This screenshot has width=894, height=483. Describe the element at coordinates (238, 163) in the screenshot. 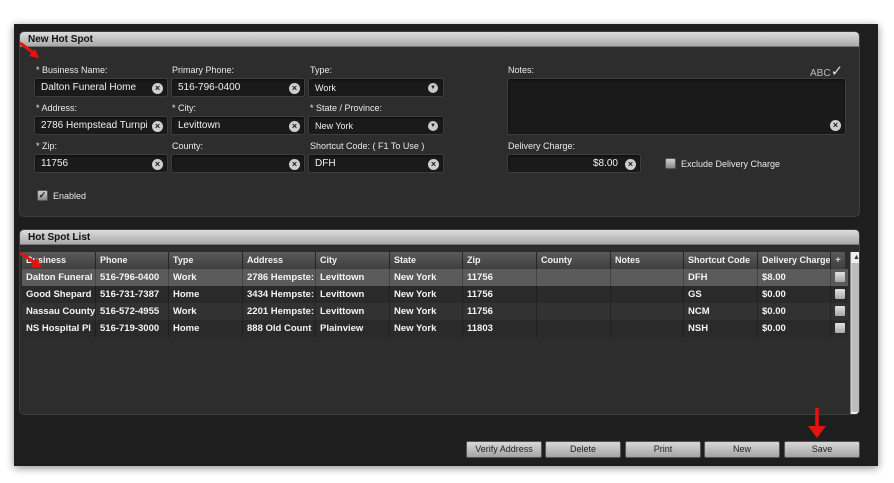

I see `county-field: ×` at that location.